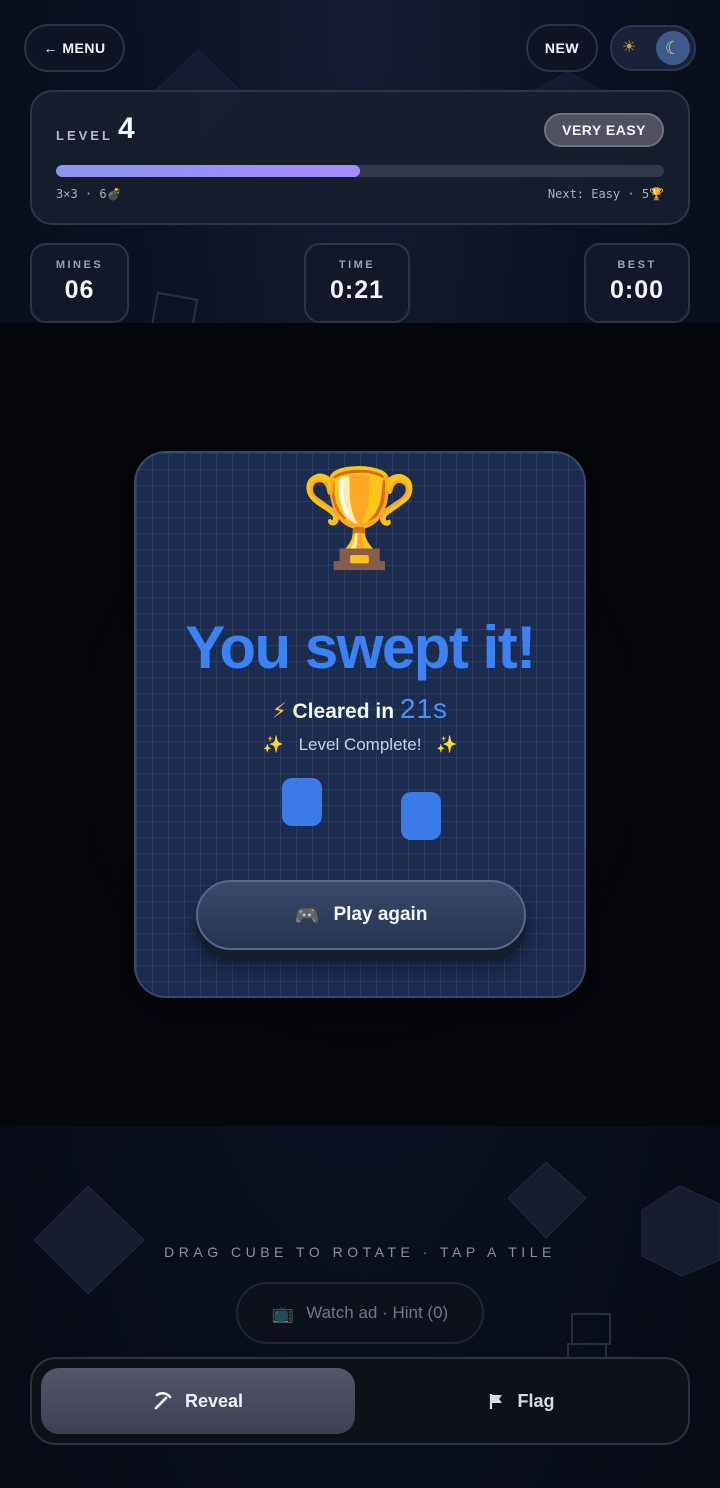  I want to click on menu-button: ← MENU, so click(74, 48).